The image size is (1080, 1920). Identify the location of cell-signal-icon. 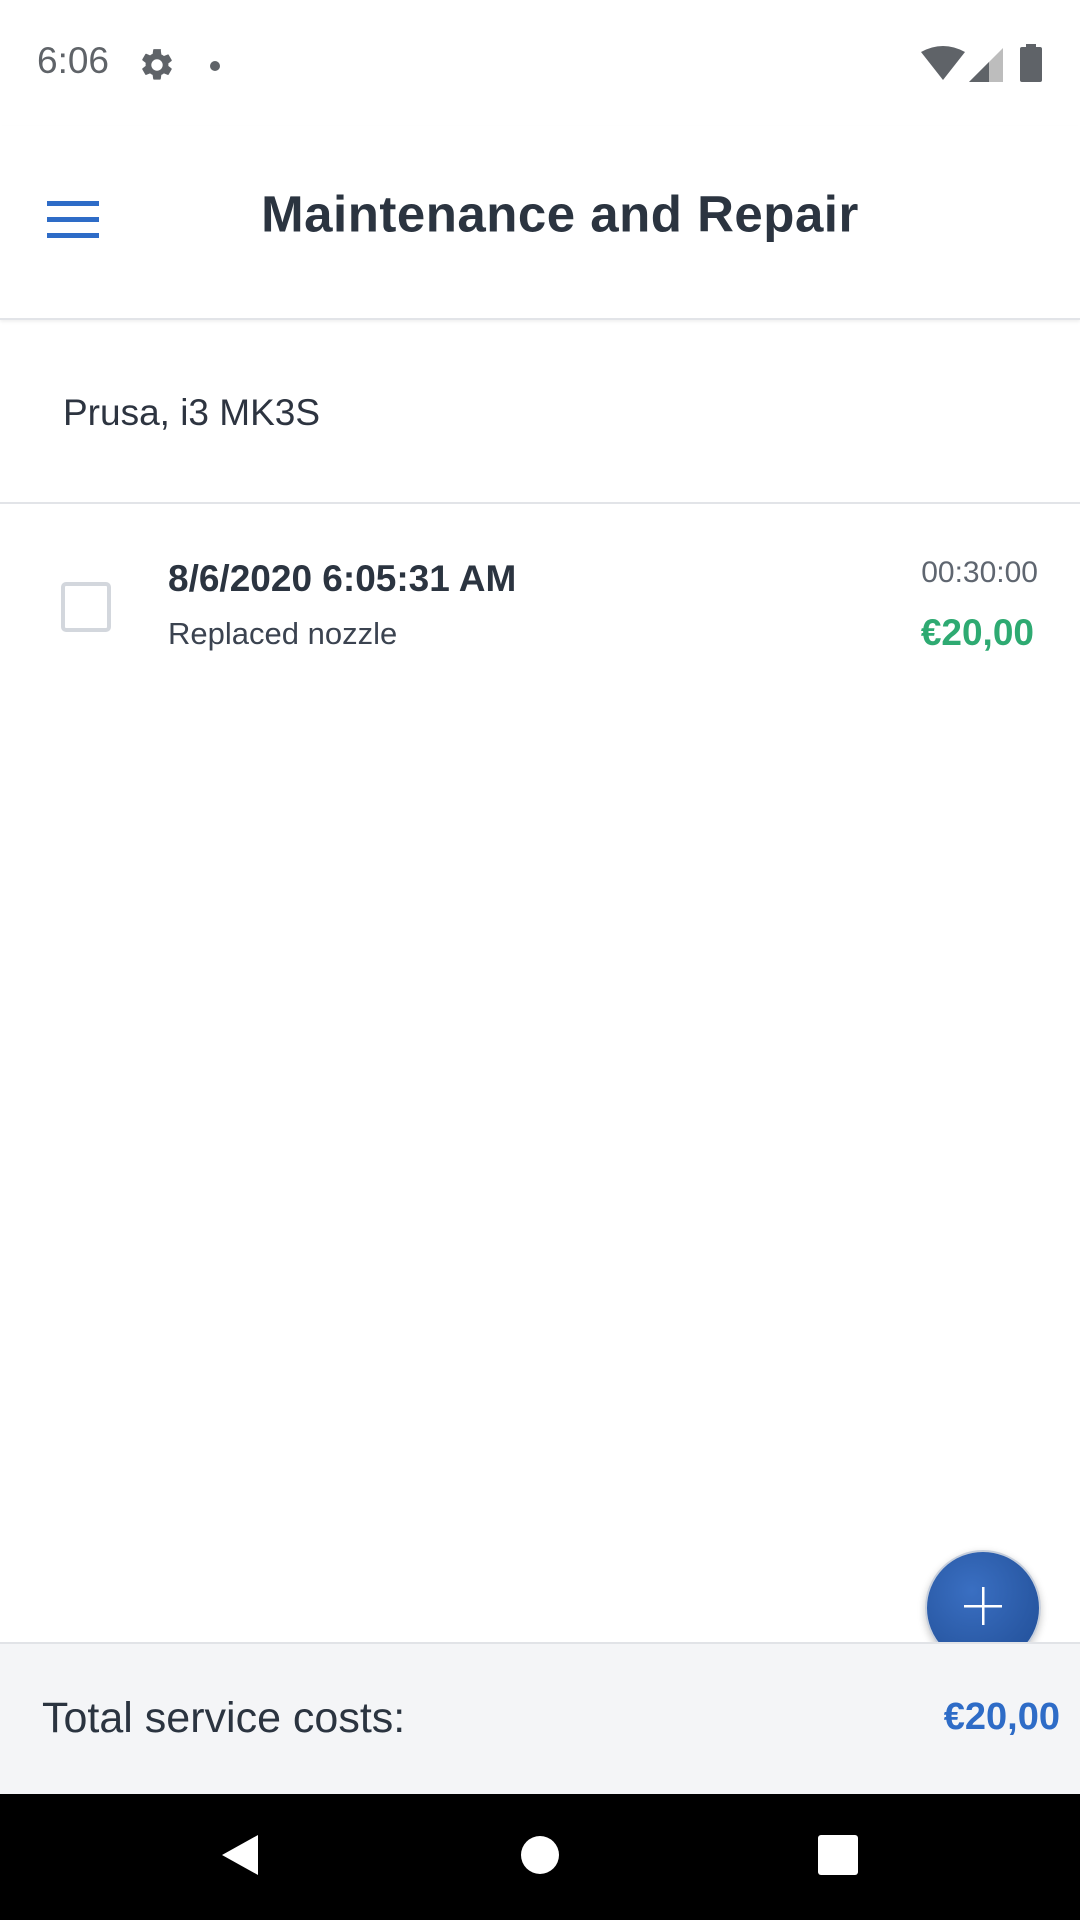
(986, 67).